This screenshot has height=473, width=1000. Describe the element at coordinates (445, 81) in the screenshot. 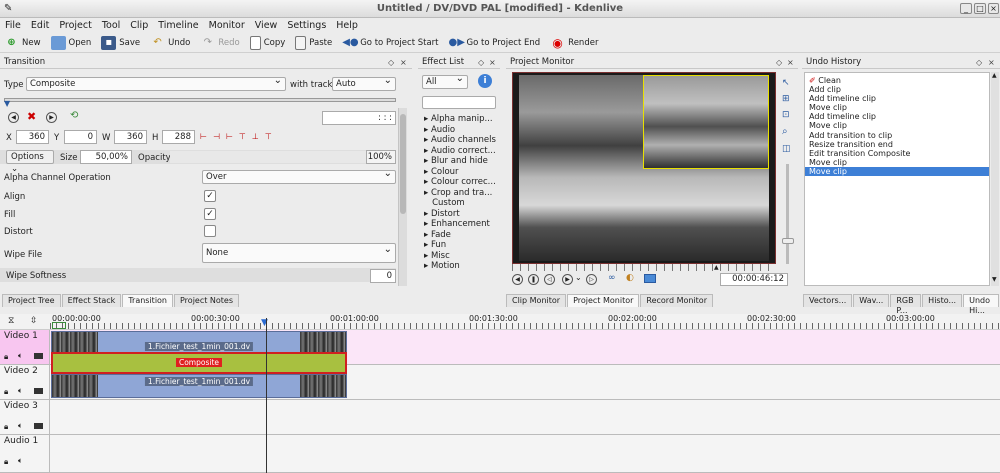

I see `effect-filter-select: All` at that location.